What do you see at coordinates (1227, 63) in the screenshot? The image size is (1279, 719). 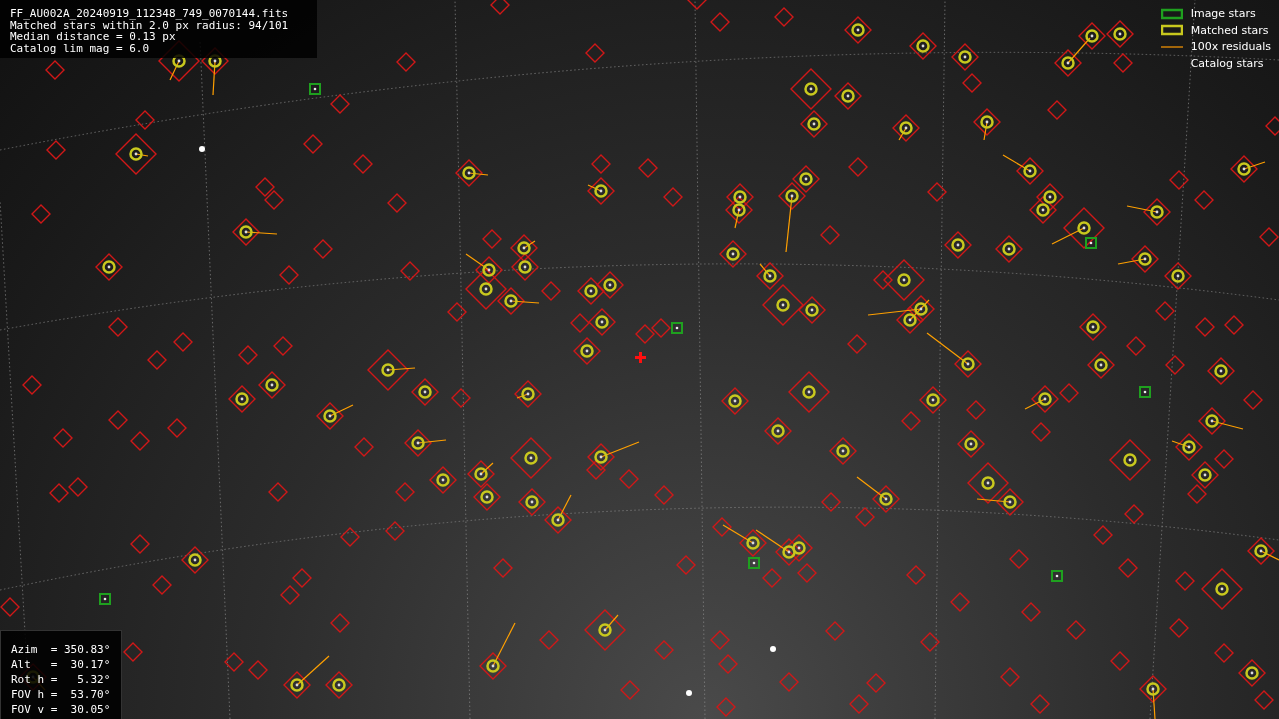 I see `legend-label: Catalog stars` at bounding box center [1227, 63].